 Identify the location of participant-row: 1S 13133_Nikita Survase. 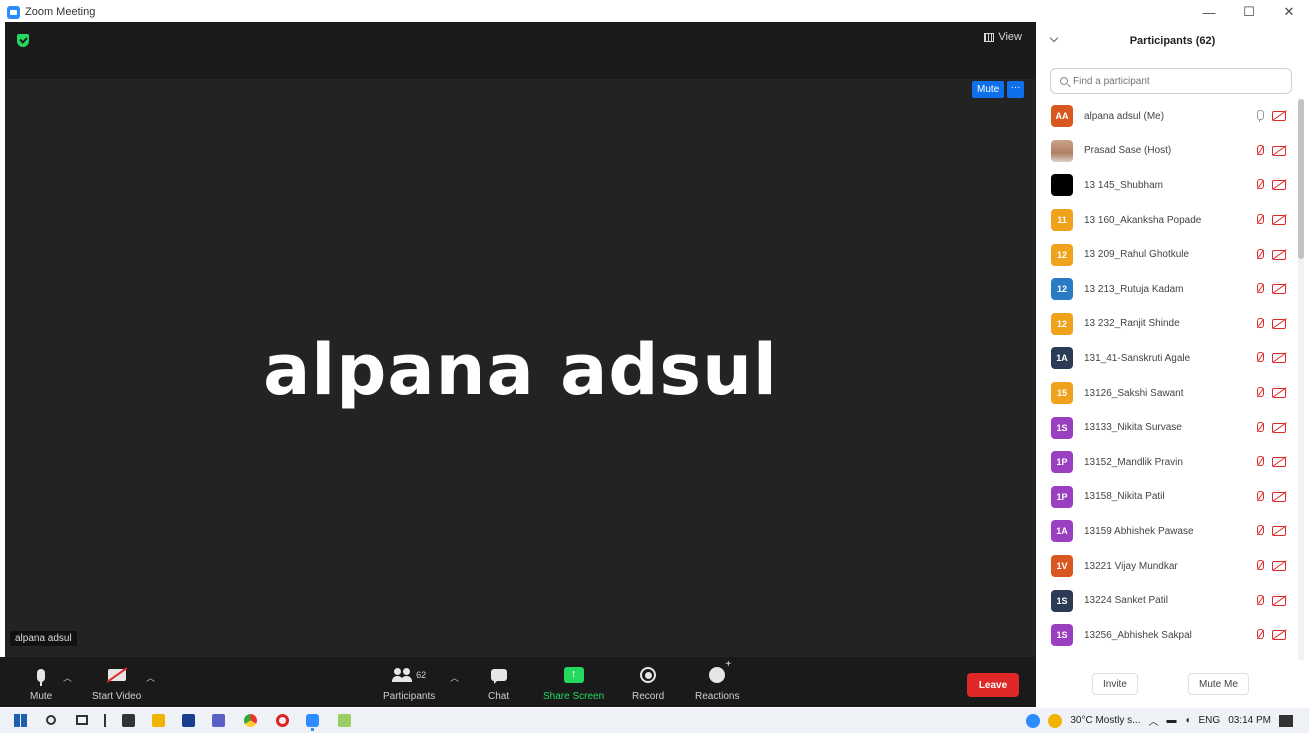
(1167, 427).